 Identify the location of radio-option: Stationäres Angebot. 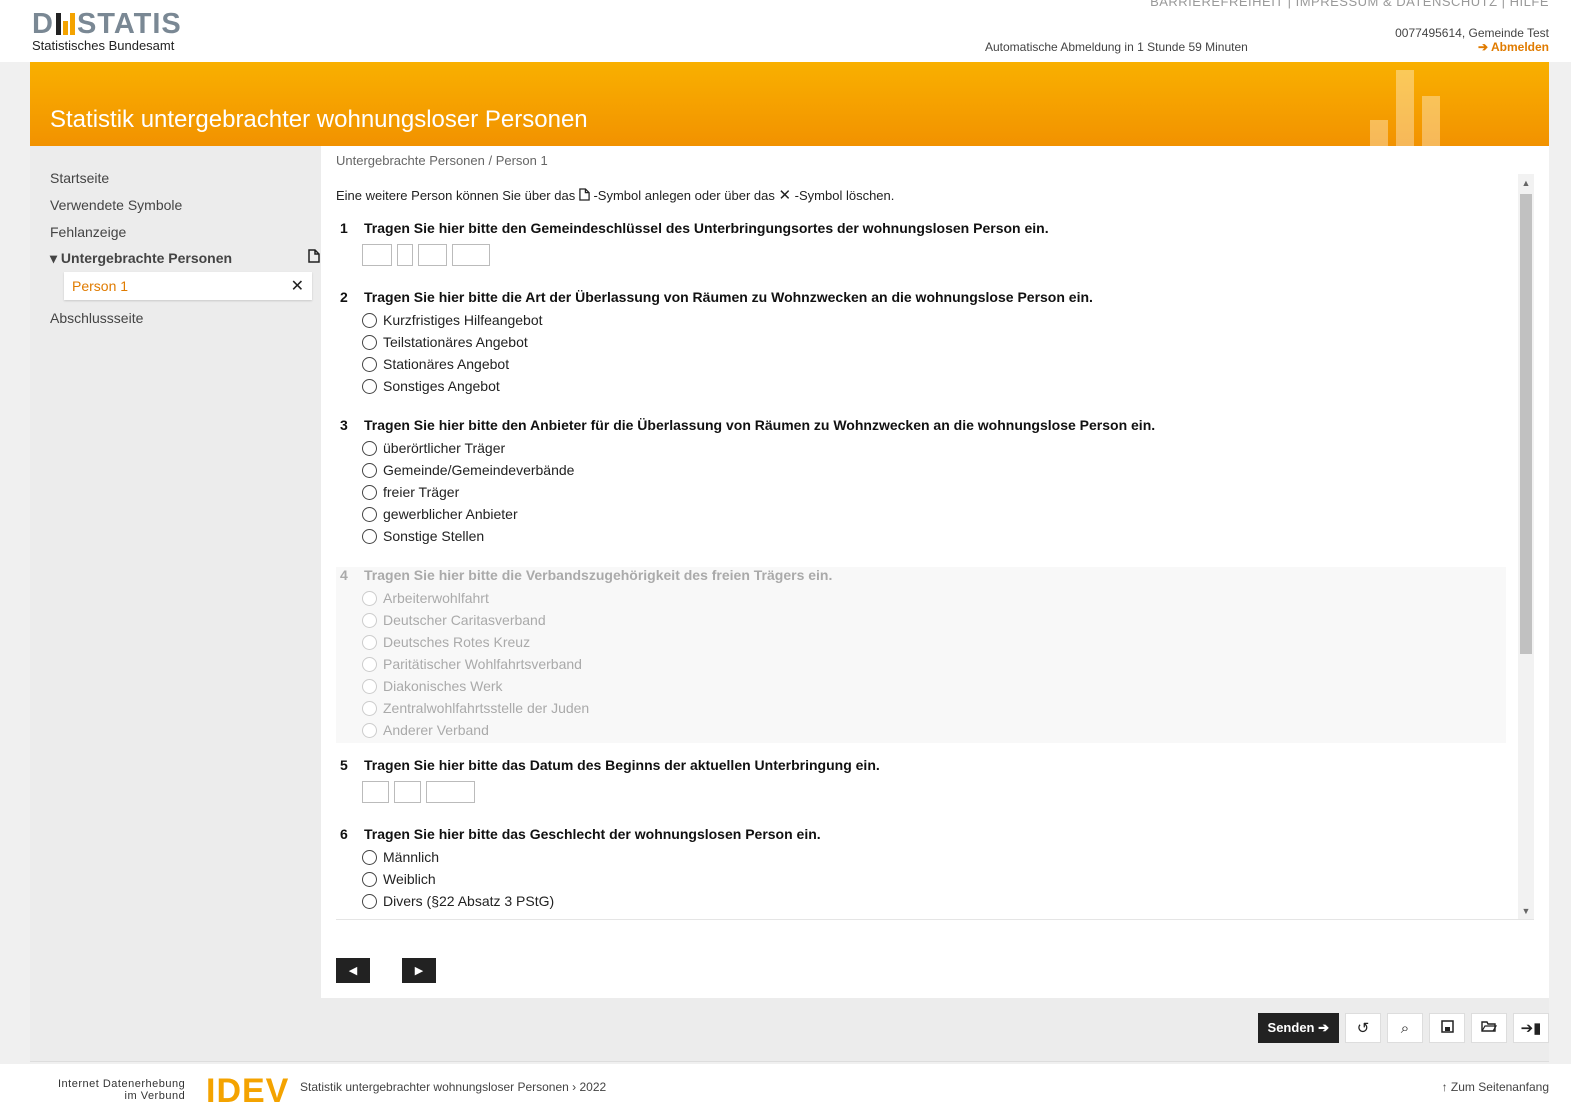
(934, 364).